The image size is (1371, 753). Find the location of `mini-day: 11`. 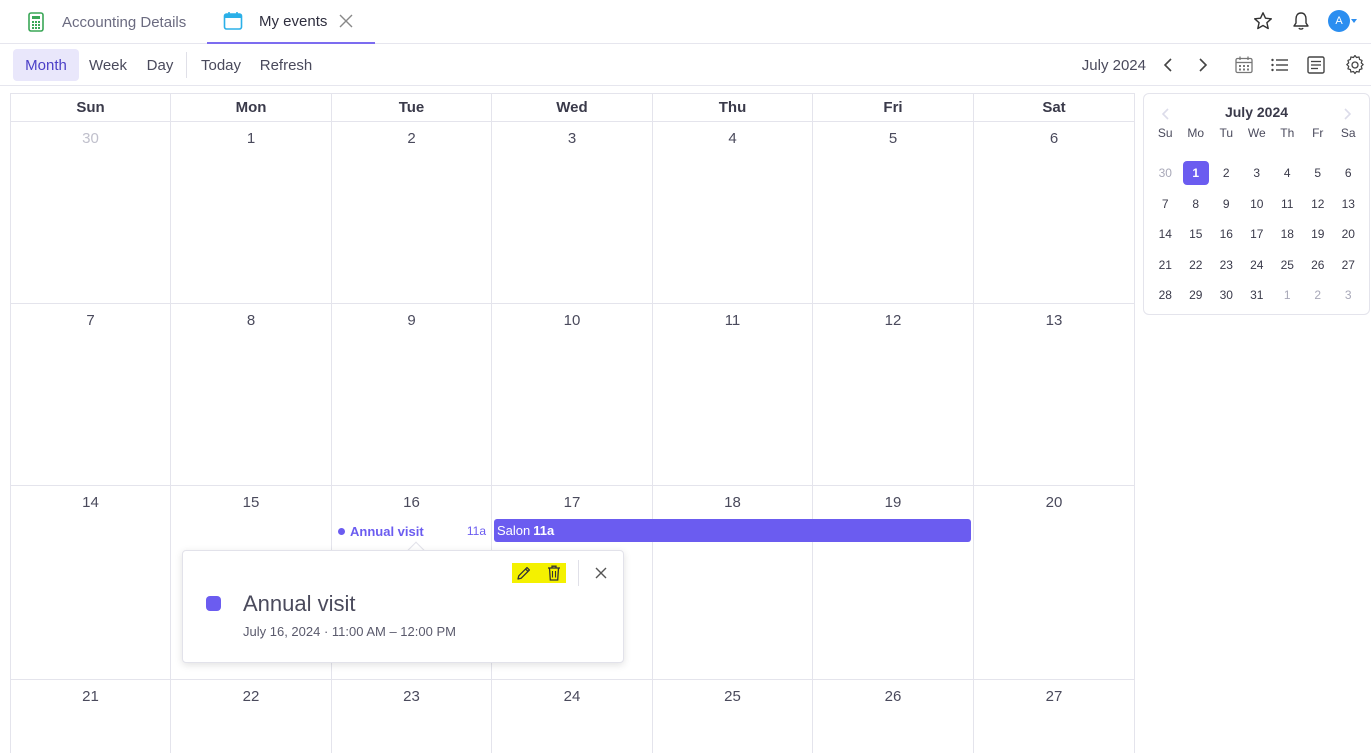

mini-day: 11 is located at coordinates (1287, 204).